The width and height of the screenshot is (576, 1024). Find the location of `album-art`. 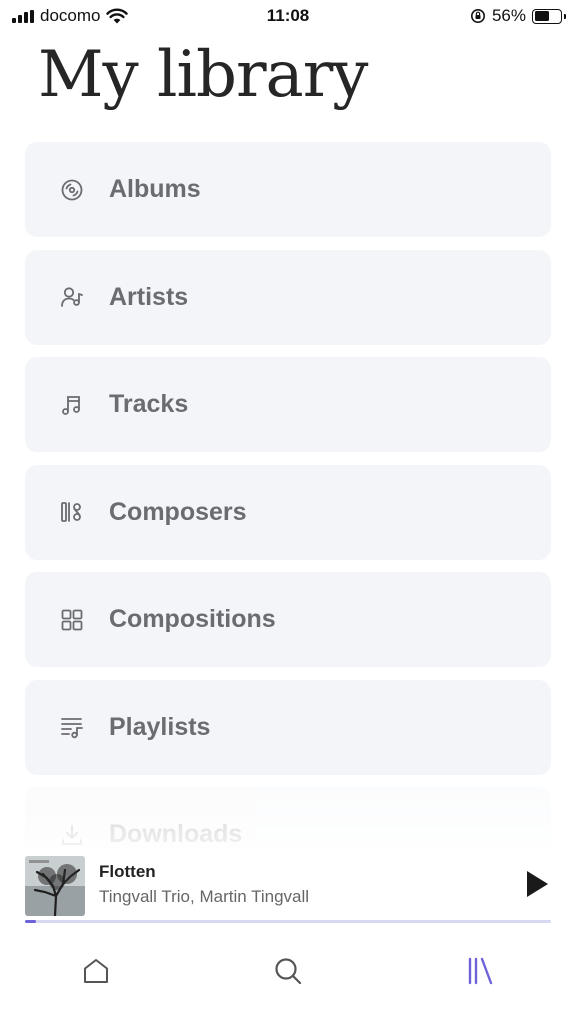

album-art is located at coordinates (55, 886).